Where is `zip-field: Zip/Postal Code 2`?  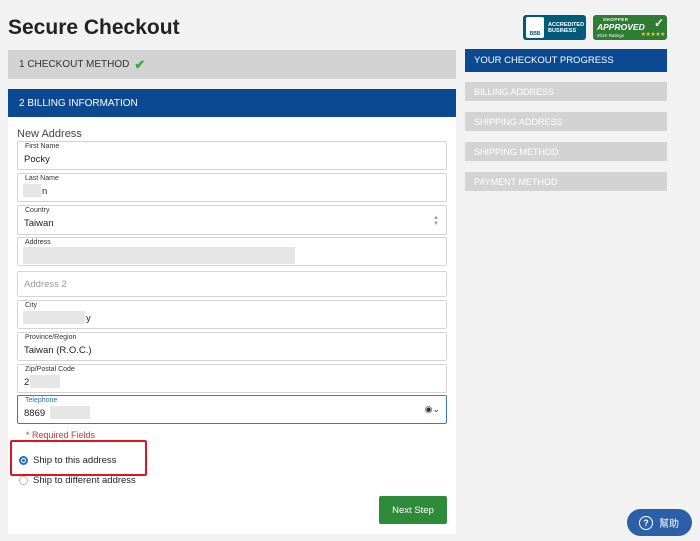 zip-field: Zip/Postal Code 2 is located at coordinates (232, 378).